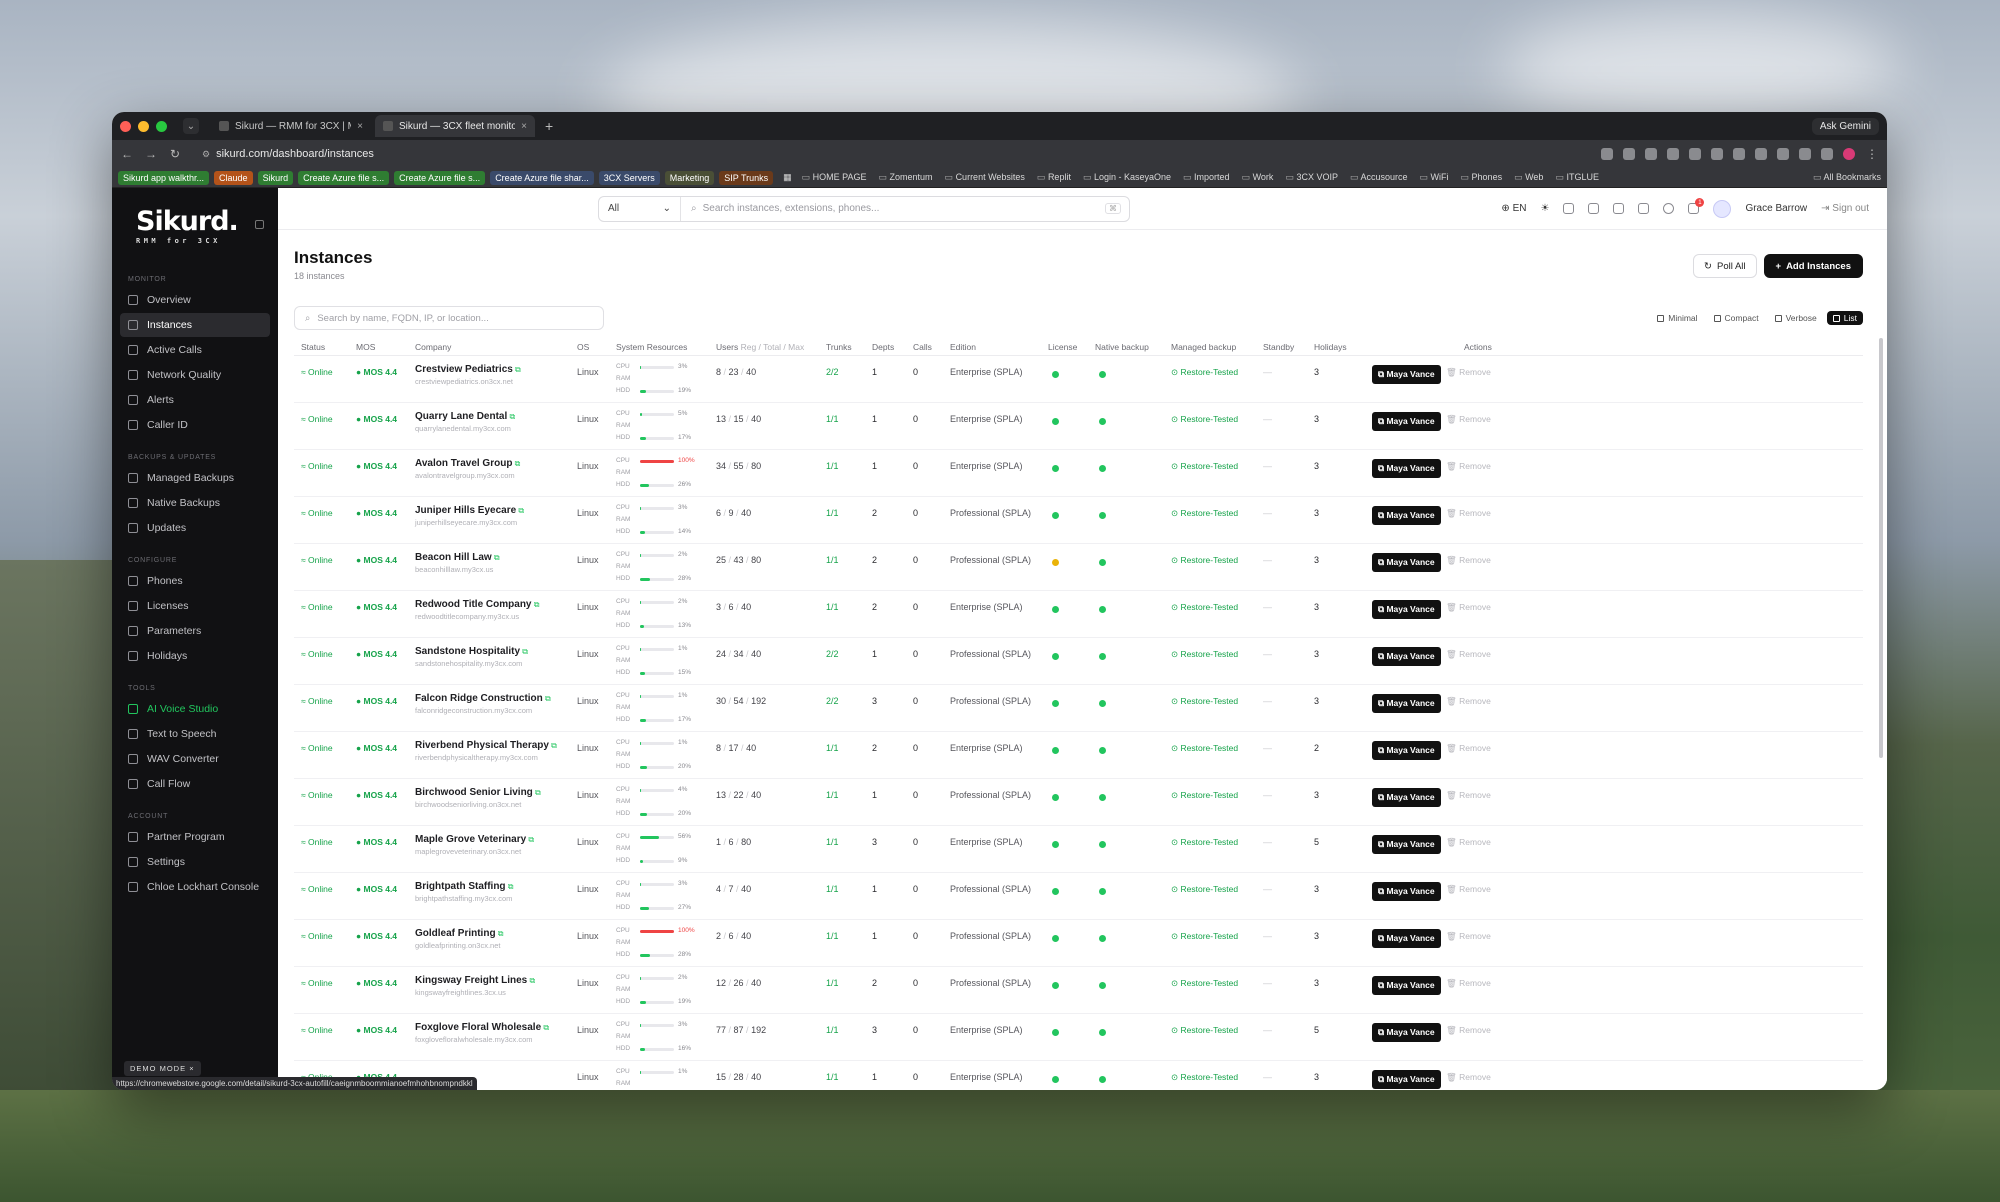 This screenshot has width=2000, height=1202. I want to click on close-window-button, so click(125, 126).